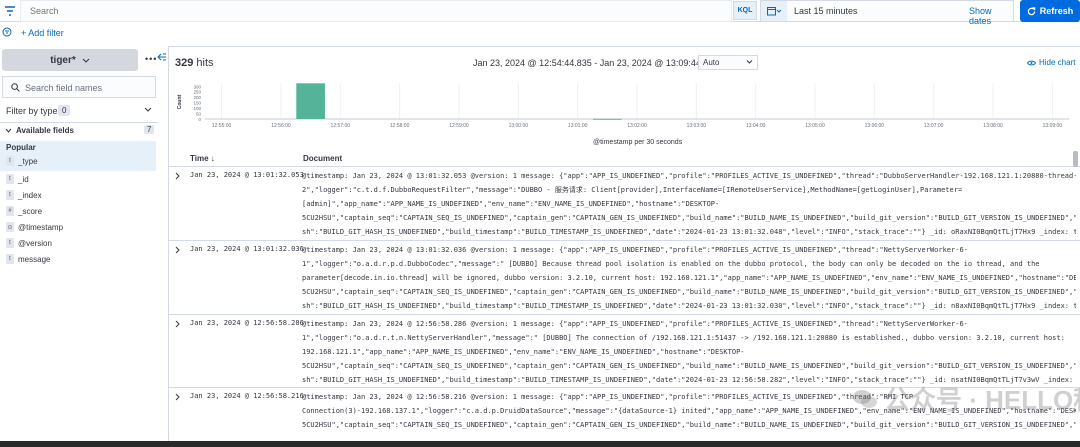  I want to click on x-tick-label: 13:02:00, so click(637, 126).